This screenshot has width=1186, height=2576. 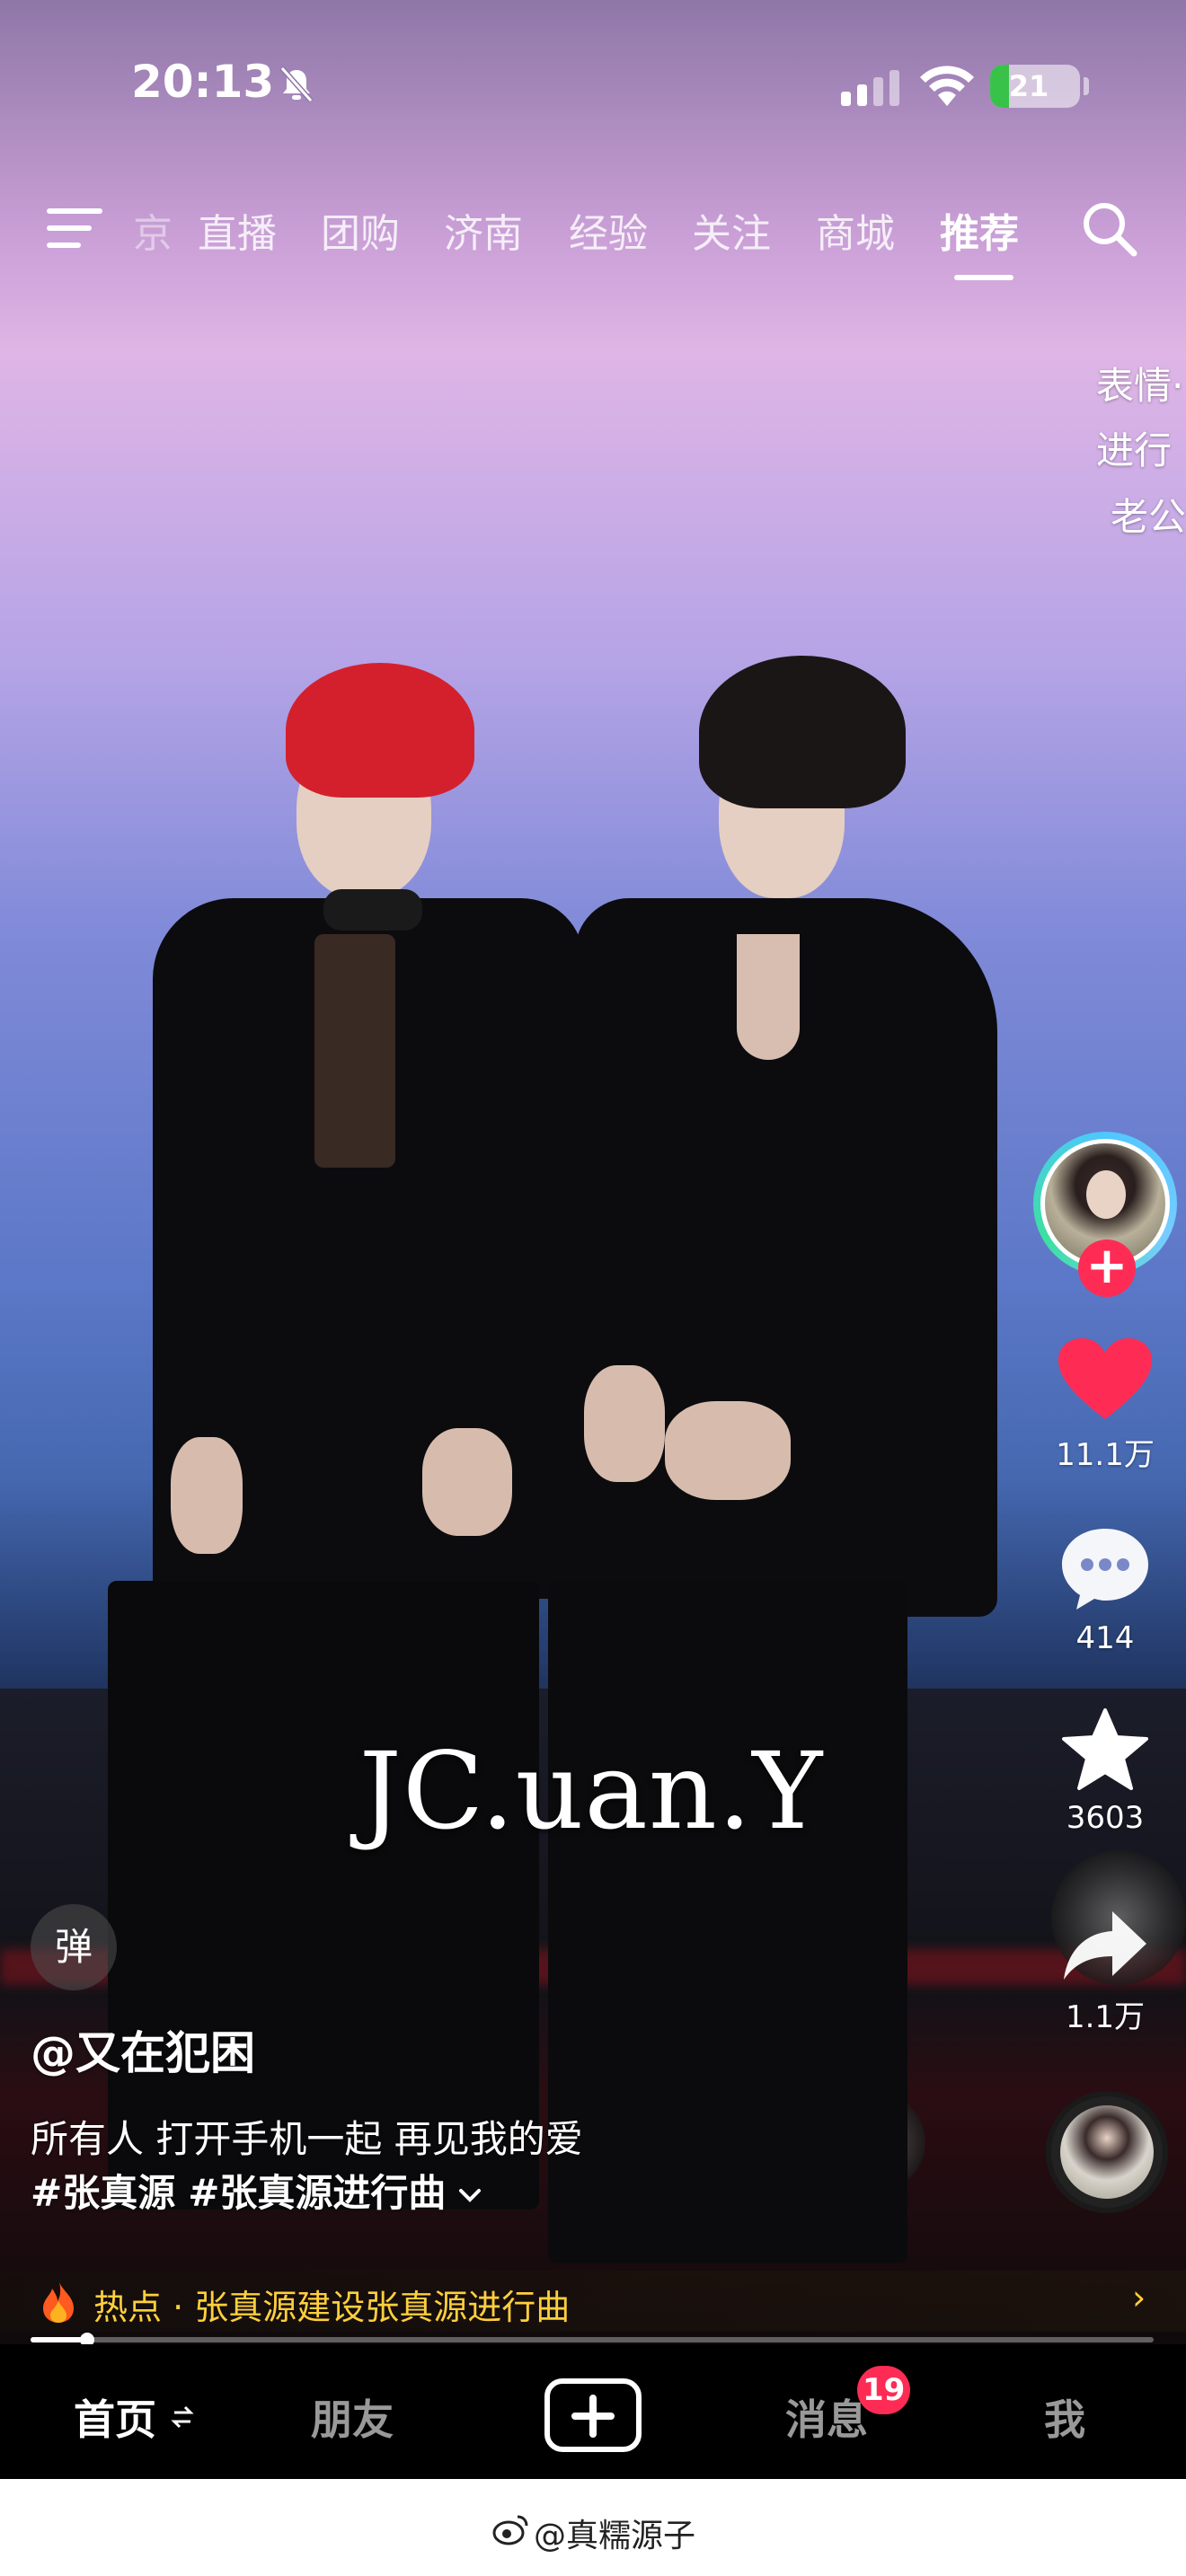 I want to click on menu-icon, so click(x=74, y=228).